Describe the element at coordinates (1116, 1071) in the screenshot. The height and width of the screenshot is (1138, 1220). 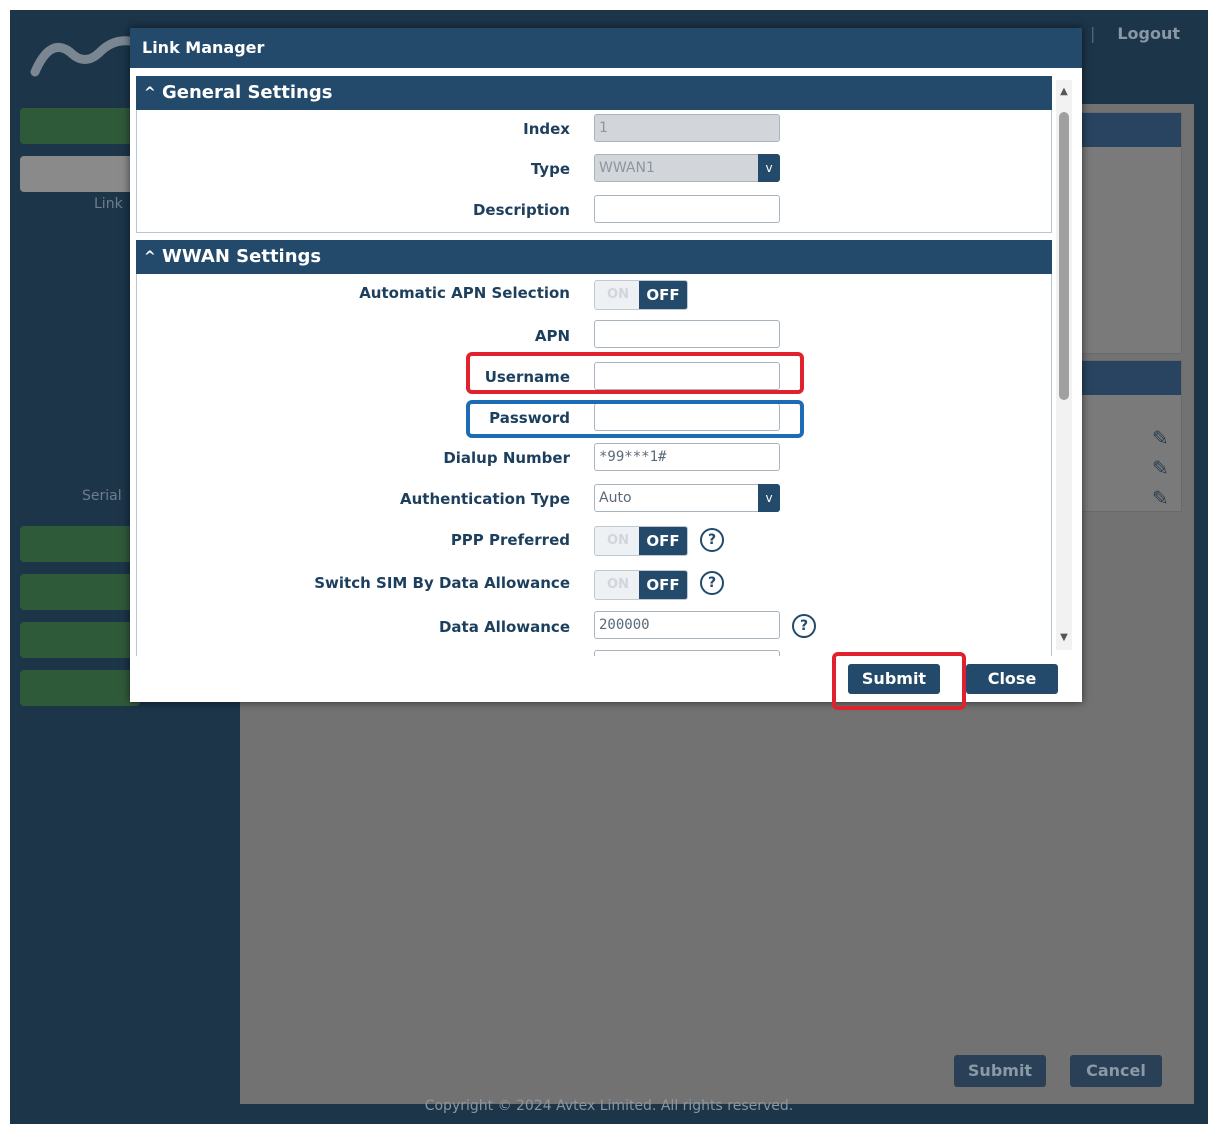
I see `page-cancel-button: Cancel` at that location.